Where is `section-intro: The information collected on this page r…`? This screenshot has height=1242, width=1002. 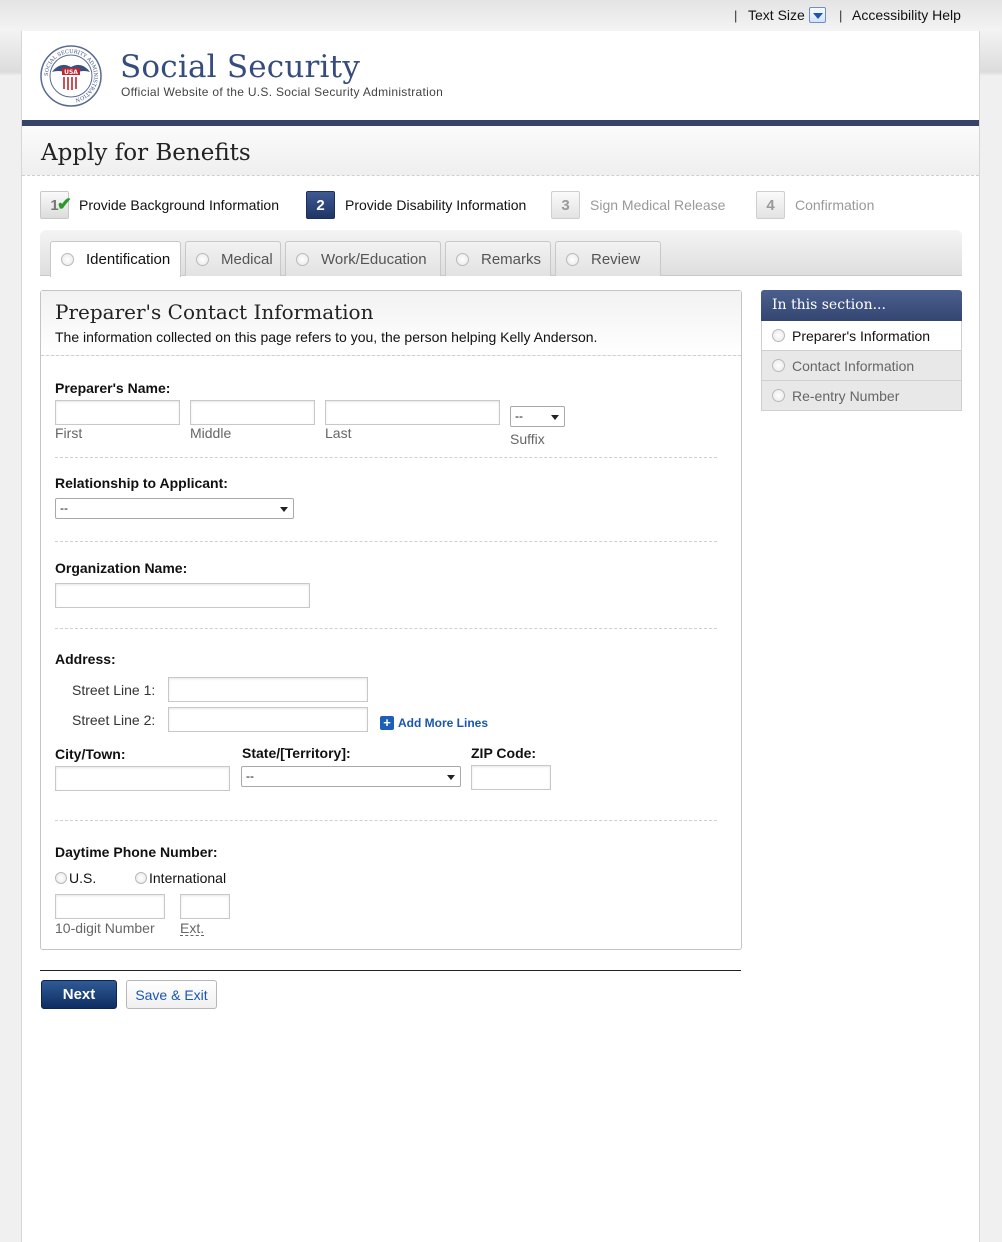 section-intro: The information collected on this page r… is located at coordinates (326, 337).